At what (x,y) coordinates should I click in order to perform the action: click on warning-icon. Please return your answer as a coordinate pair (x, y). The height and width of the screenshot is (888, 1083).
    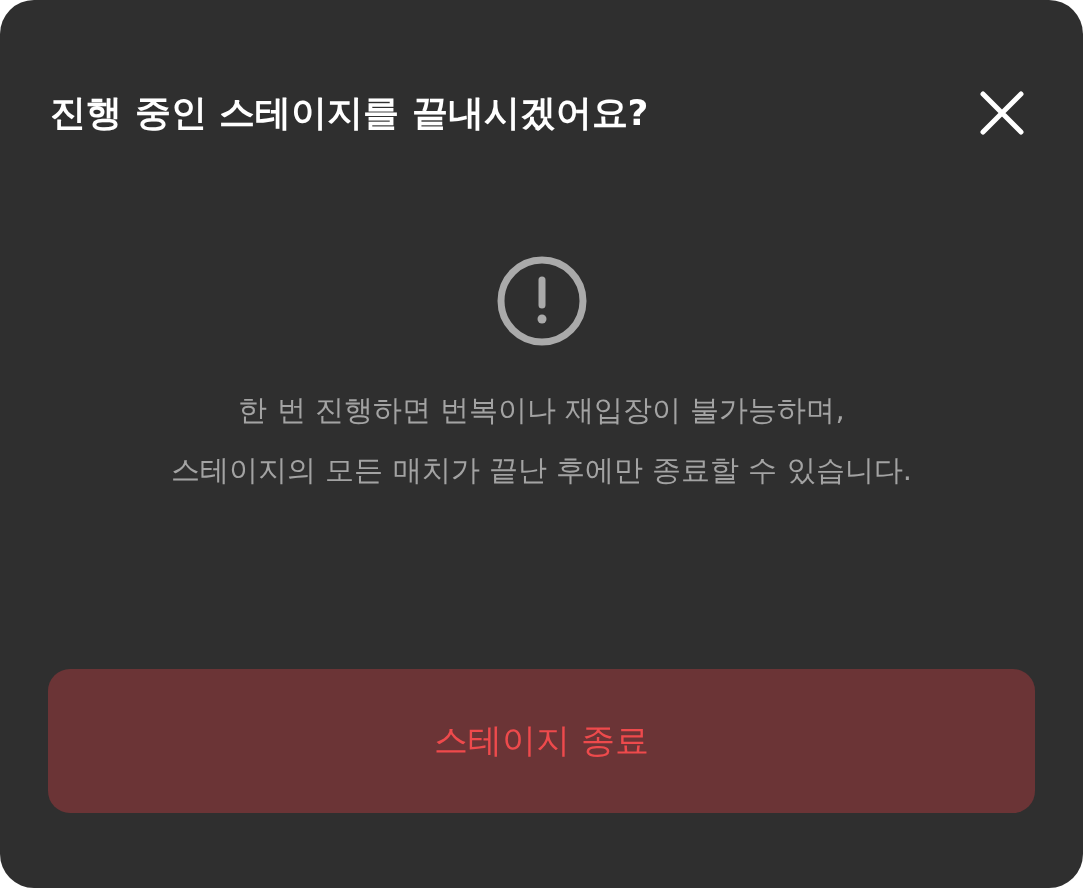
    Looking at the image, I should click on (541, 301).